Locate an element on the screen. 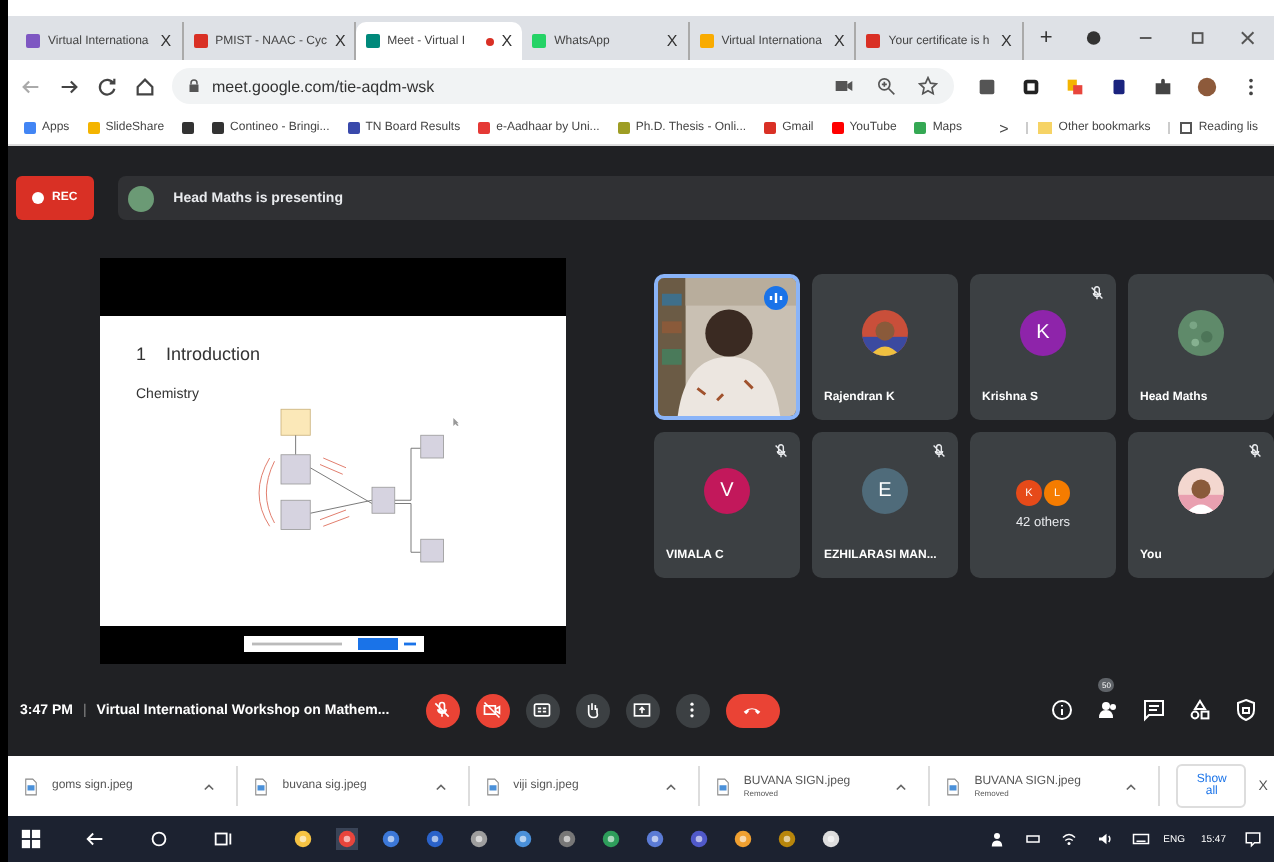 The width and height of the screenshot is (1274, 862). new-tab-button: + is located at coordinates (1046, 38).